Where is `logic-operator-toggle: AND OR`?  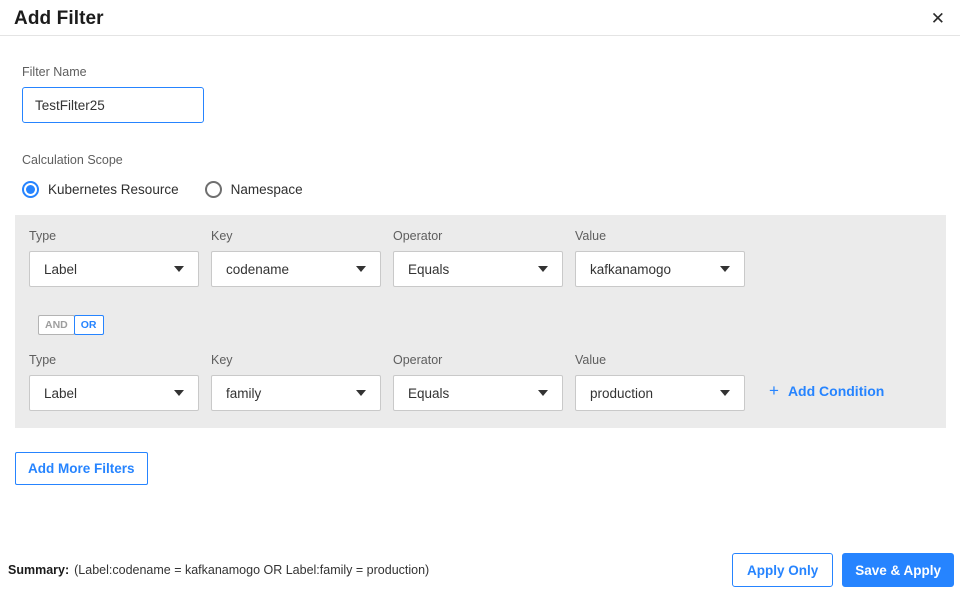 logic-operator-toggle: AND OR is located at coordinates (492, 325).